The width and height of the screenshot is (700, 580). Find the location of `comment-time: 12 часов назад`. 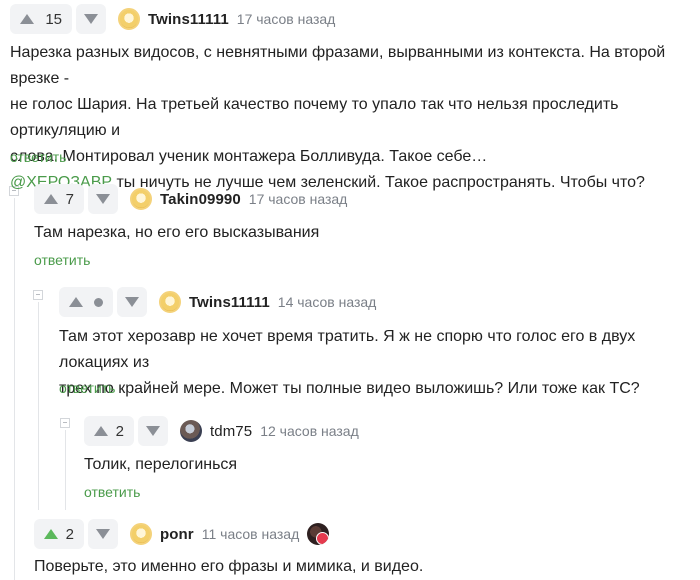

comment-time: 12 часов назад is located at coordinates (309, 431).